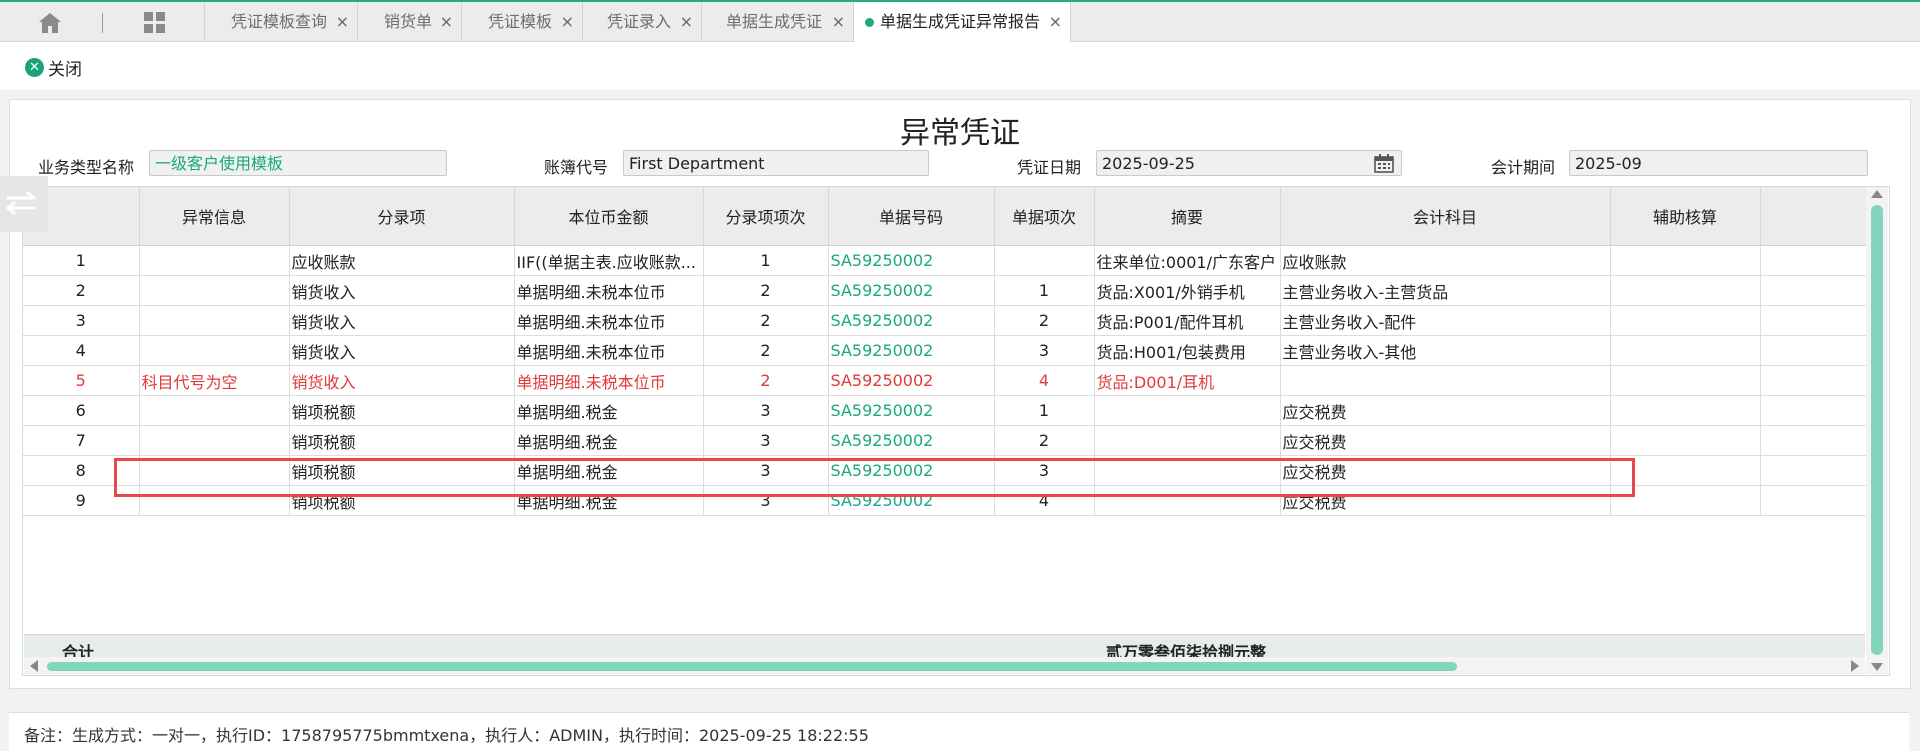 The image size is (1920, 751). I want to click on tab-voucher-template: 凭证模板 ×, so click(521, 22).